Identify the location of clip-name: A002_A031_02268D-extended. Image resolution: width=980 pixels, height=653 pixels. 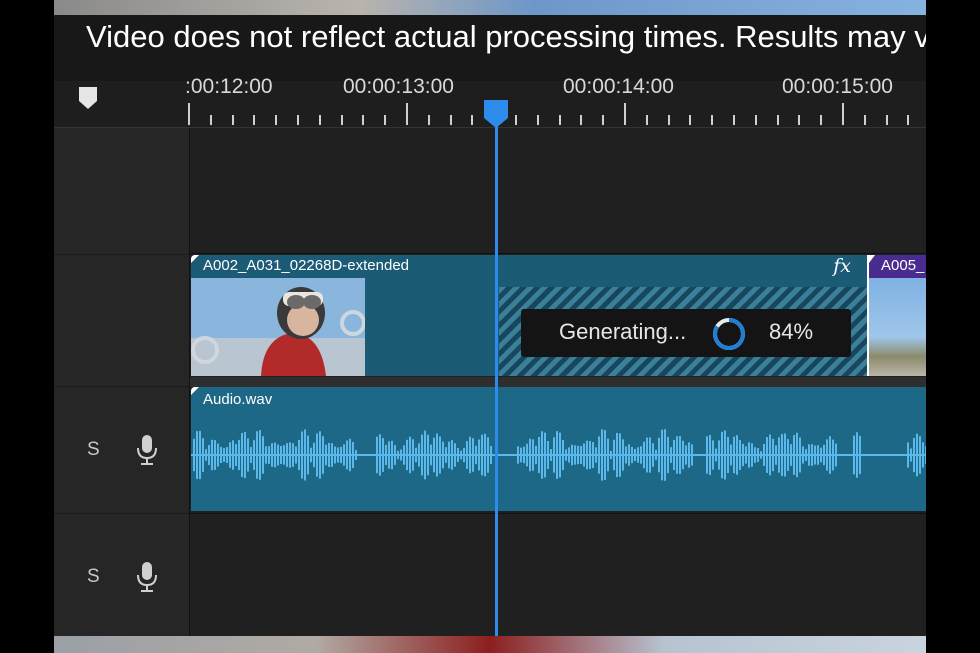
(306, 265).